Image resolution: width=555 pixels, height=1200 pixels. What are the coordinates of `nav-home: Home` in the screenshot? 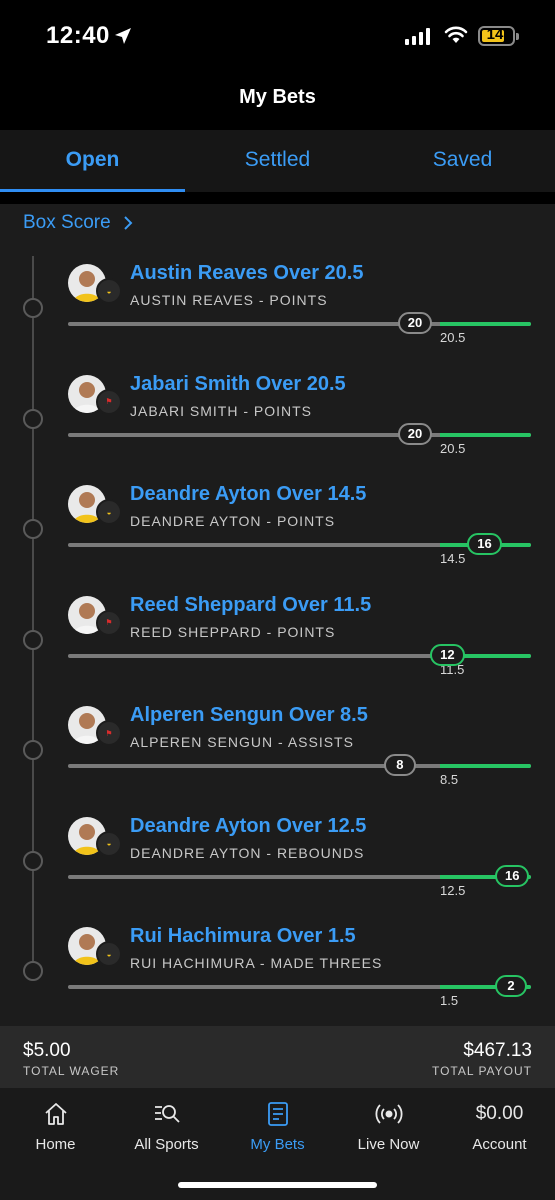 It's located at (55, 1144).